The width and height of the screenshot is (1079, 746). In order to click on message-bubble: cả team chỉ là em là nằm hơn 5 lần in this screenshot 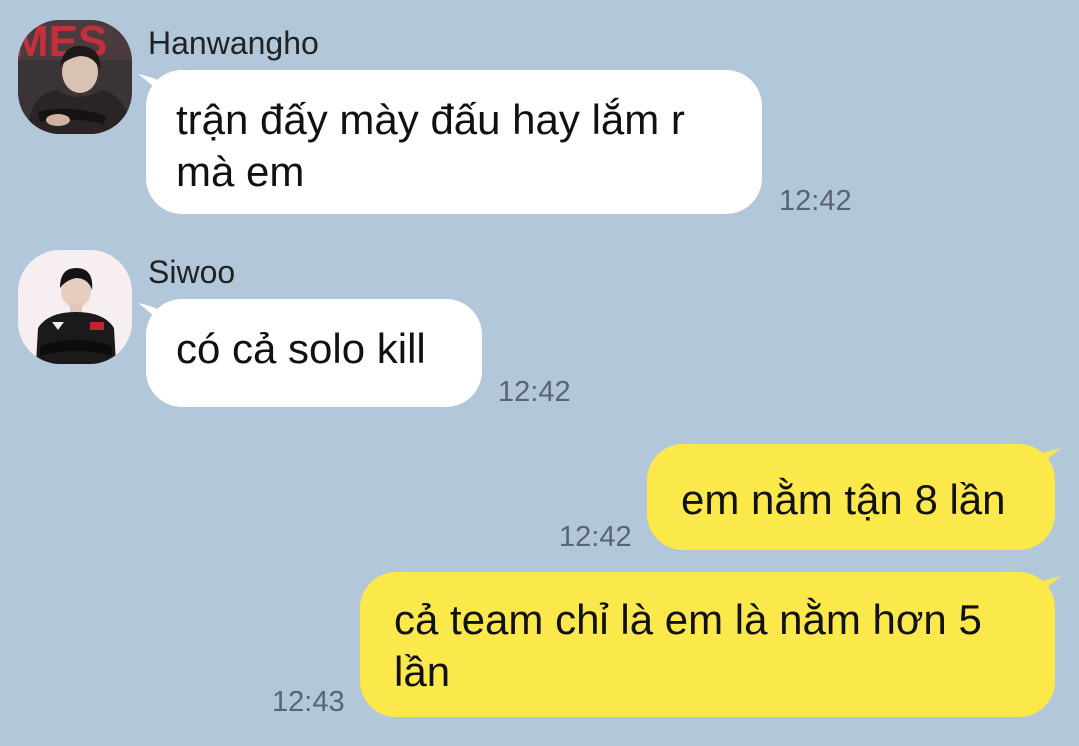, I will do `click(707, 644)`.